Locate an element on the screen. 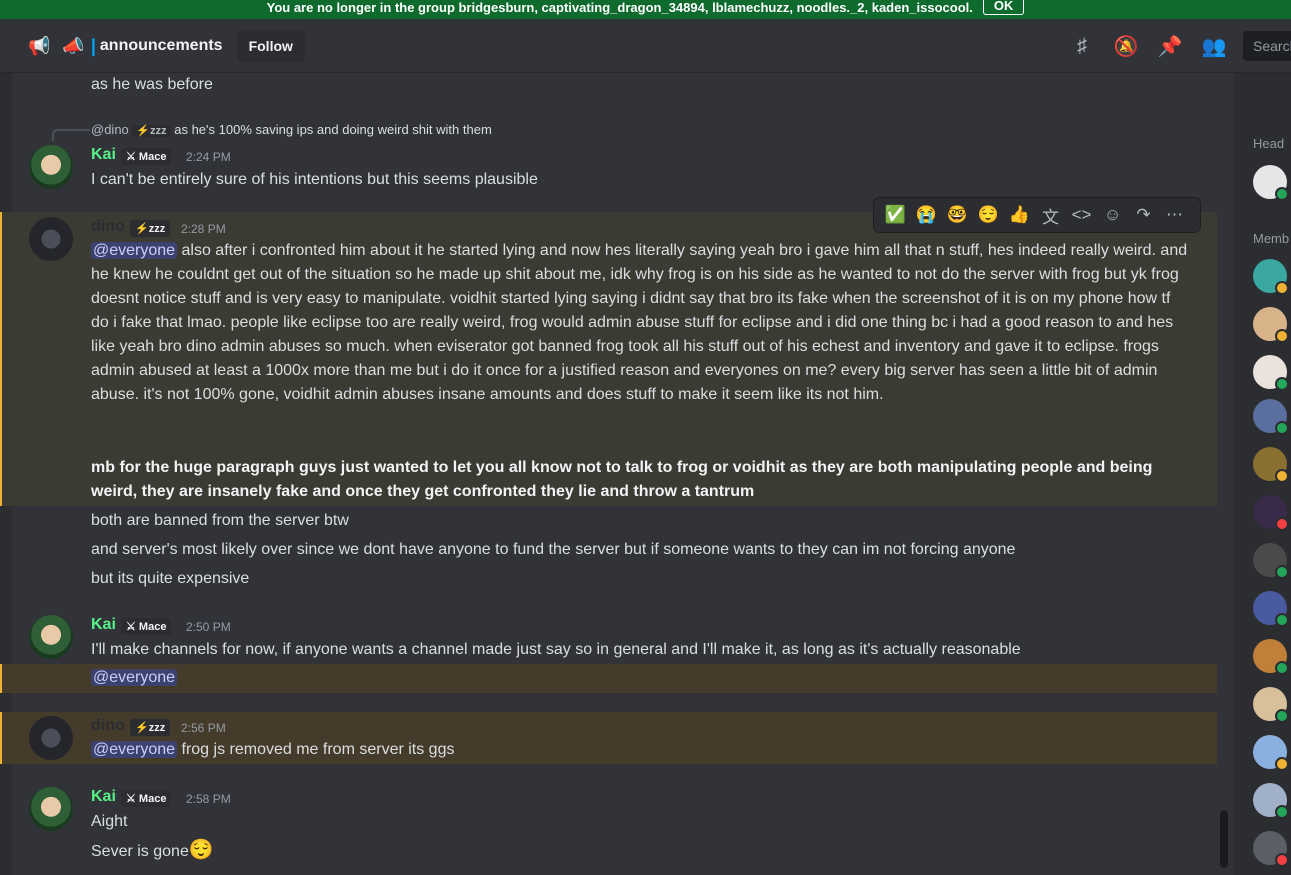  search-input: Search is located at coordinates (1267, 46).